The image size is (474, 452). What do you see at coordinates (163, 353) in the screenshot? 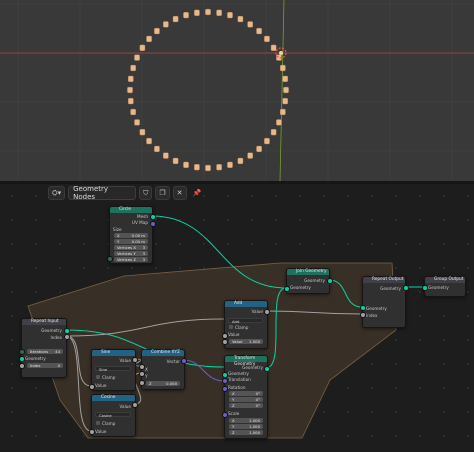
I see `combine-xyz-header: Combine XYZ` at bounding box center [163, 353].